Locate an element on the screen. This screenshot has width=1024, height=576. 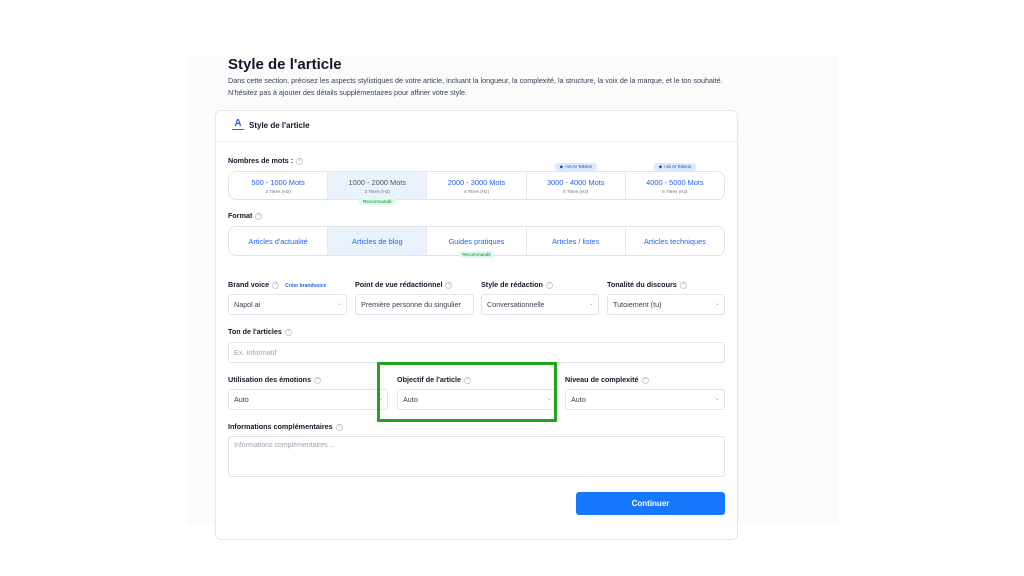
writing-style-label: Style de rédaction? is located at coordinates (517, 284).